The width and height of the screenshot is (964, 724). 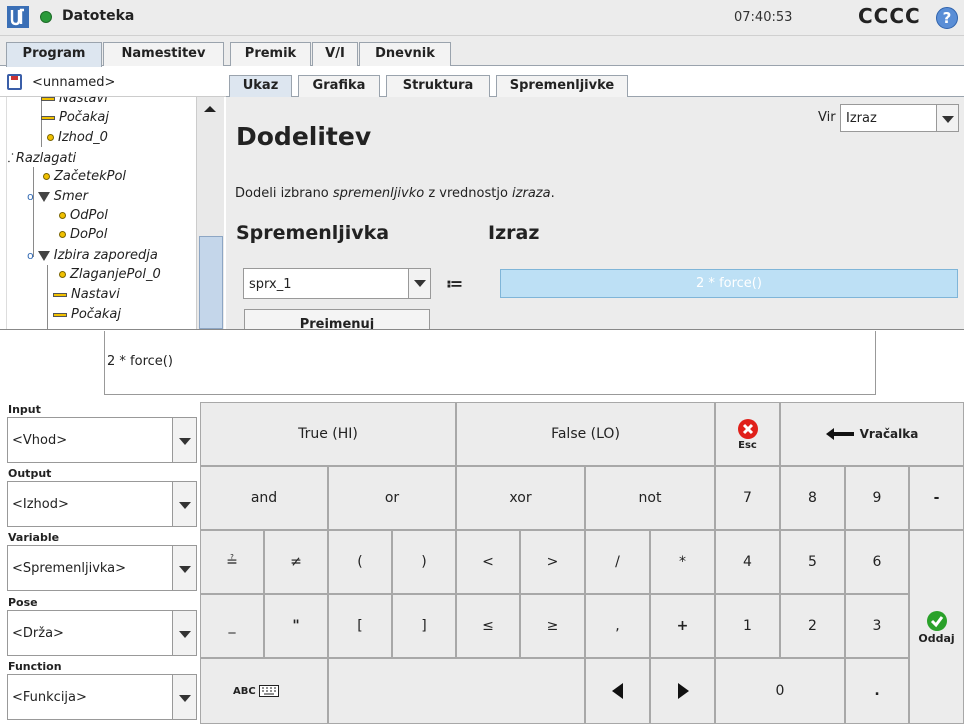 What do you see at coordinates (60, 314) in the screenshot?
I see `wait-icon` at bounding box center [60, 314].